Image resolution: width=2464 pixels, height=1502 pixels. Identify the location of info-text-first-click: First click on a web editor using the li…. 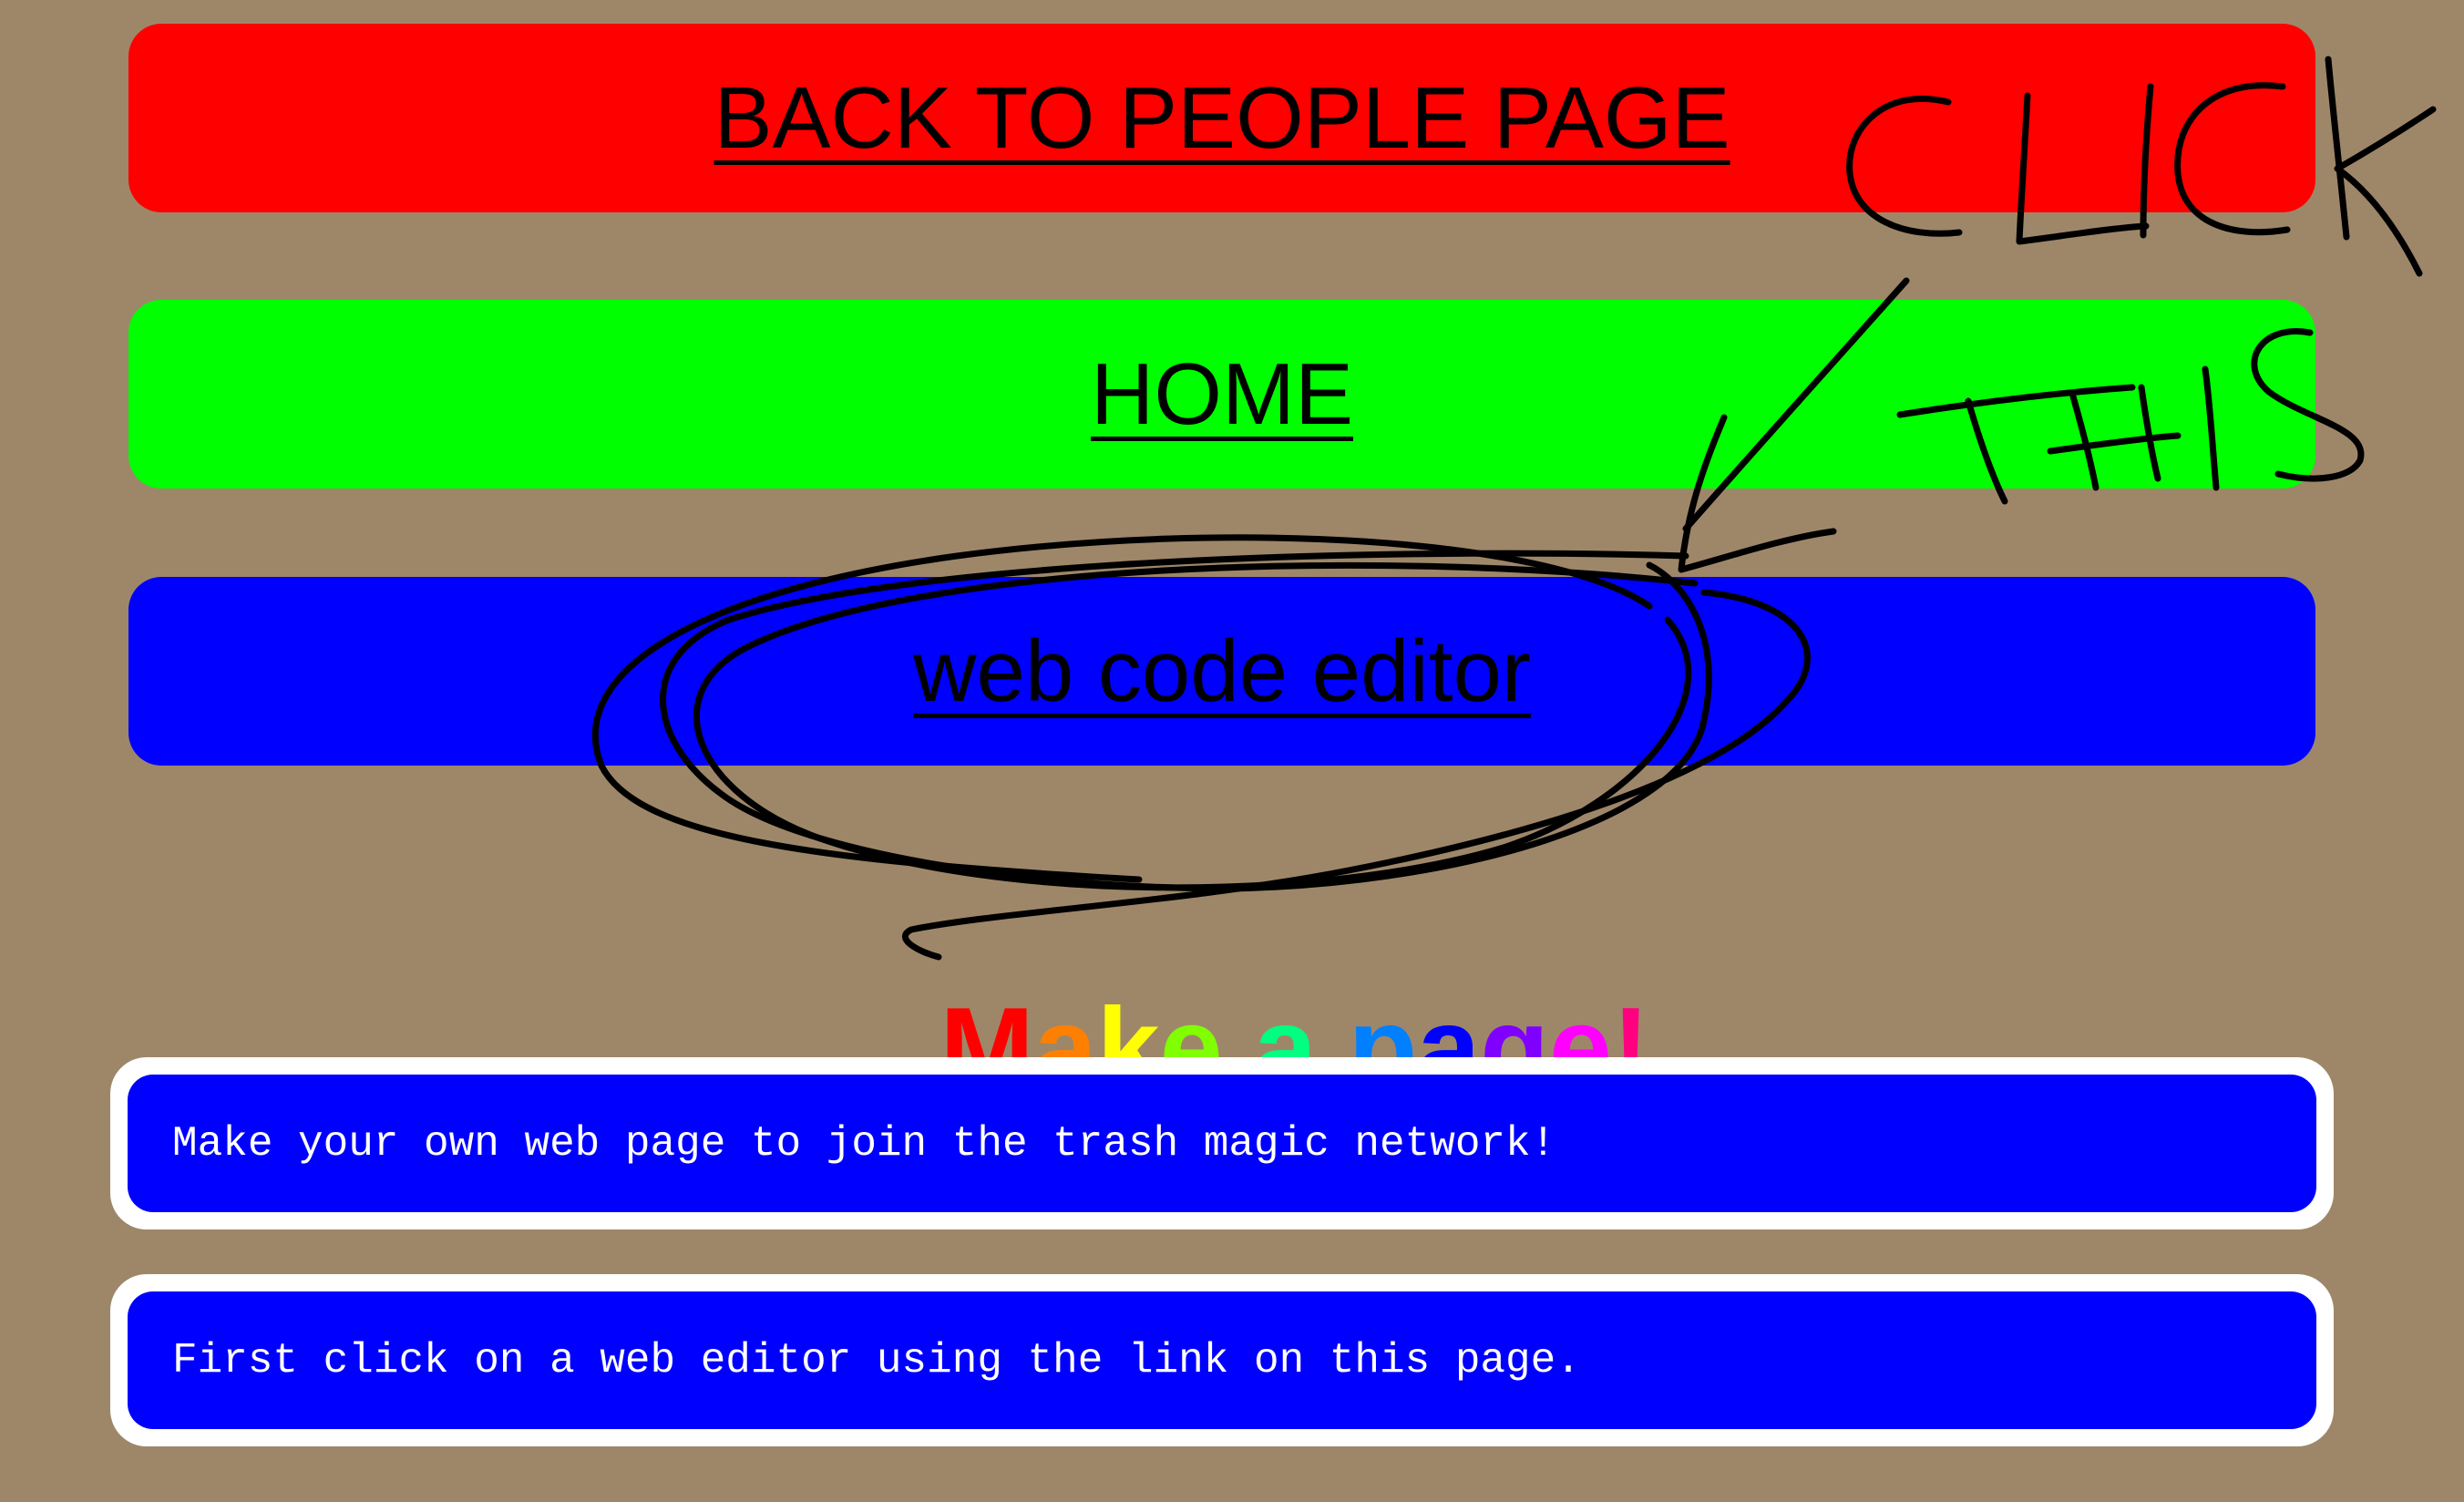
(1222, 1360).